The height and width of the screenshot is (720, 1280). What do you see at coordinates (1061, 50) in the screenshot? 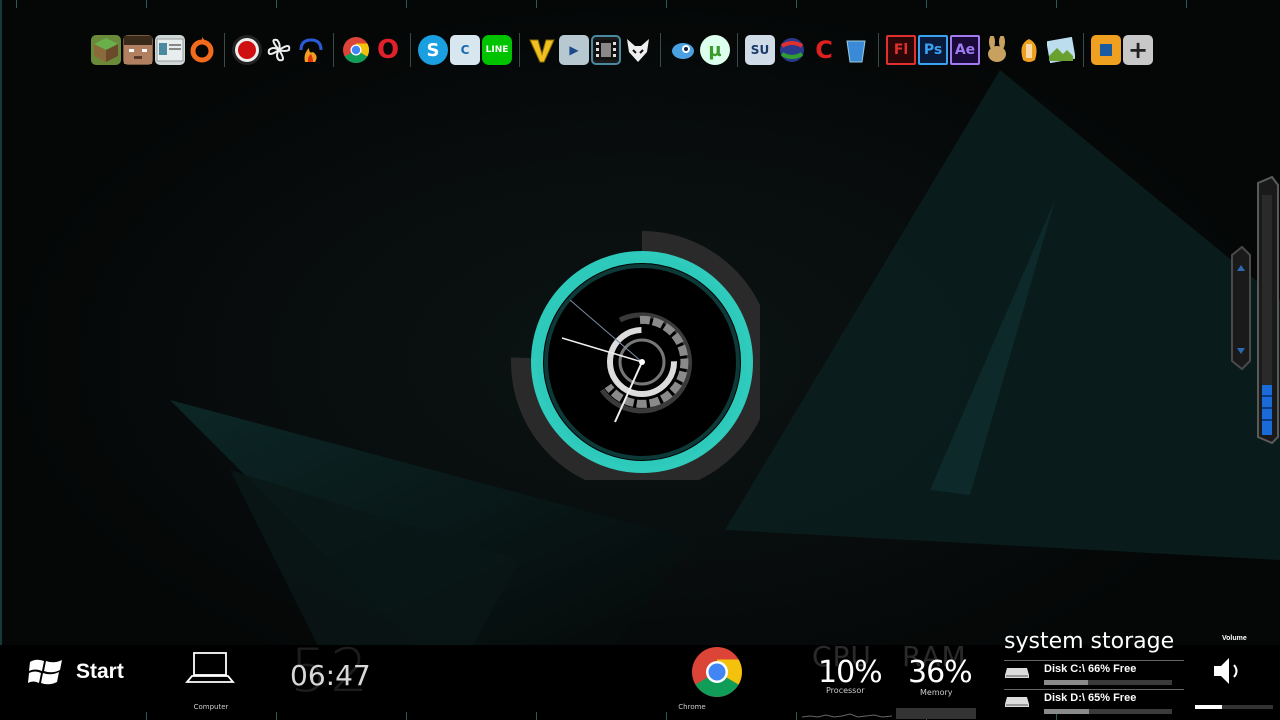
I see `landscape-icon` at bounding box center [1061, 50].